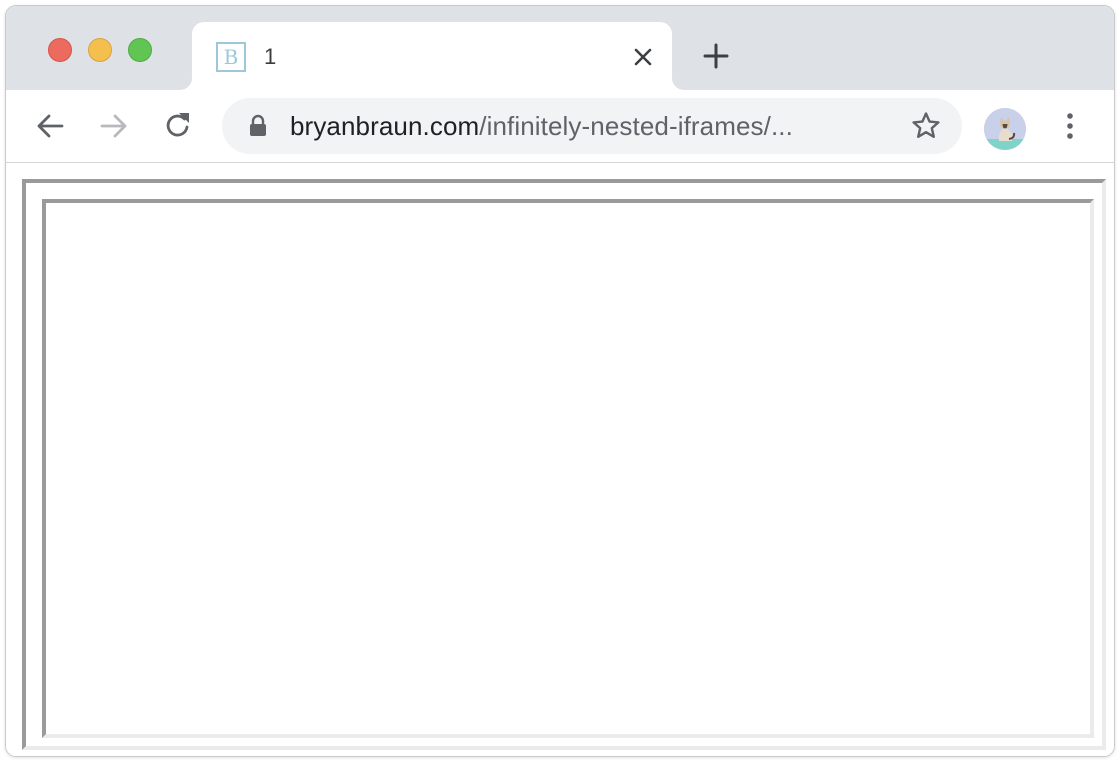 Image resolution: width=1120 pixels, height=762 pixels. I want to click on reload-icon, so click(177, 125).